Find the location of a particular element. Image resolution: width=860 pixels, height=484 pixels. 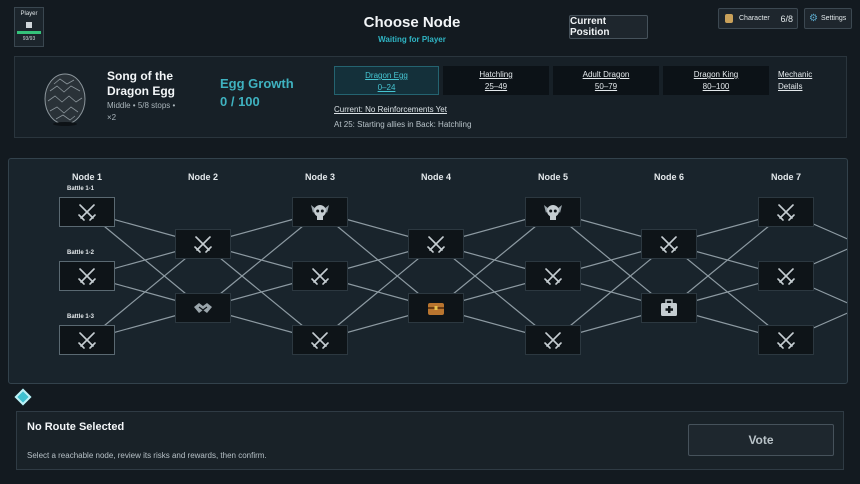

status-subtitle: Waiting for Player is located at coordinates (412, 39).